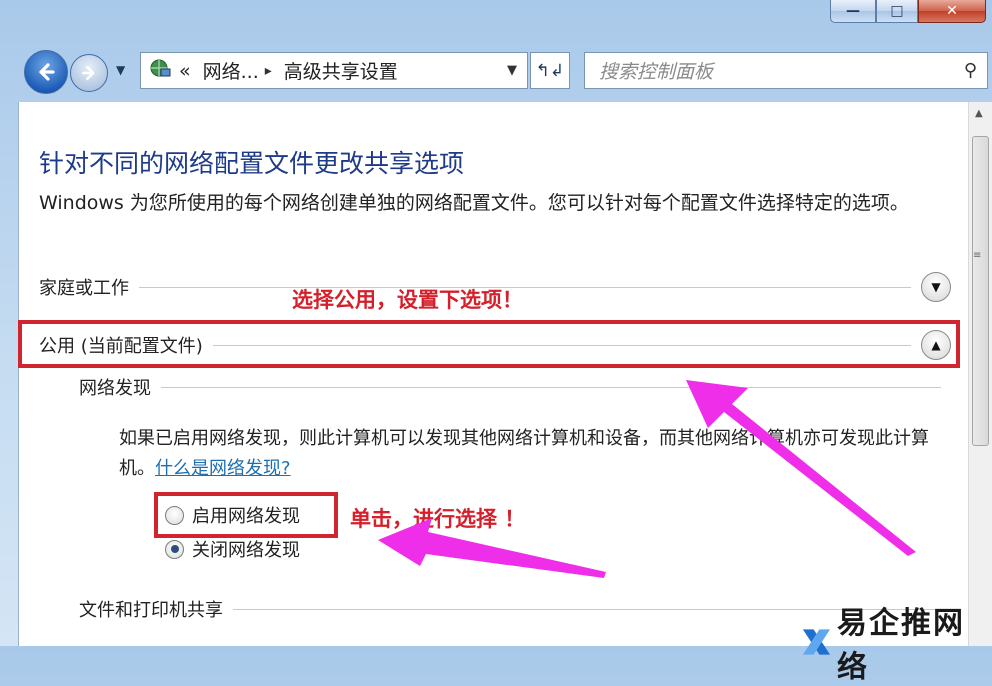  I want to click on watermark-logo-icon, so click(816, 642).